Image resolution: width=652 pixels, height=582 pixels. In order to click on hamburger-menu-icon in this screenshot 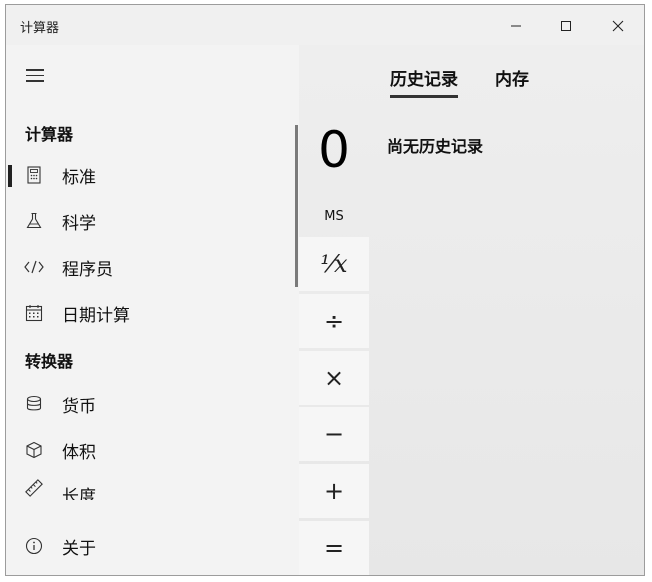, I will do `click(35, 76)`.